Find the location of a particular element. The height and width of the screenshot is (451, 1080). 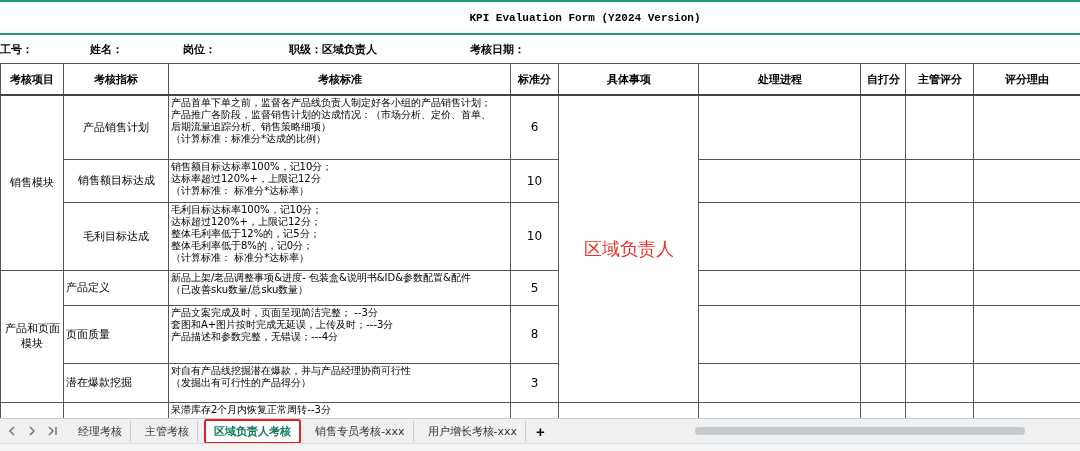

table-cell: 区域负责人 is located at coordinates (628, 248).